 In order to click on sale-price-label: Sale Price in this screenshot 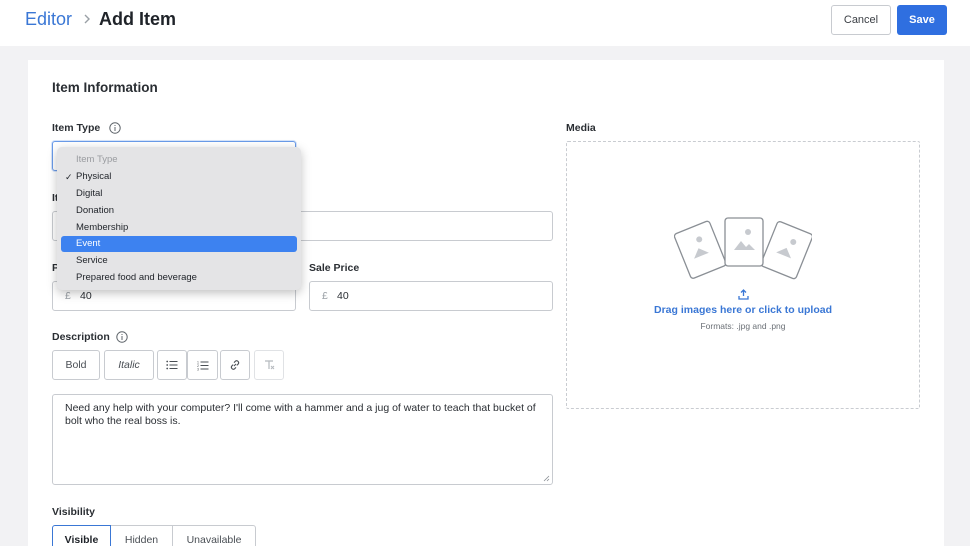, I will do `click(334, 268)`.